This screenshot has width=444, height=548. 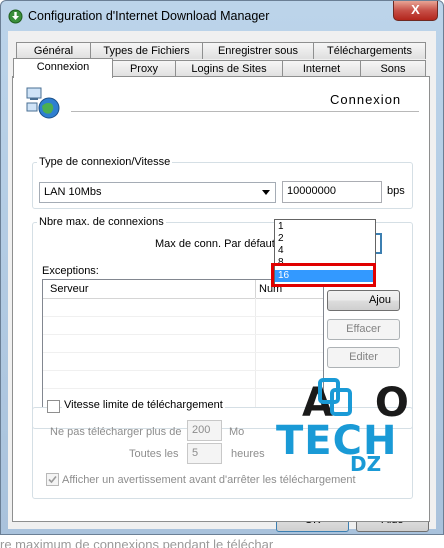 What do you see at coordinates (101, 222) in the screenshot?
I see `max-connections-label: Nbre max. de connexions` at bounding box center [101, 222].